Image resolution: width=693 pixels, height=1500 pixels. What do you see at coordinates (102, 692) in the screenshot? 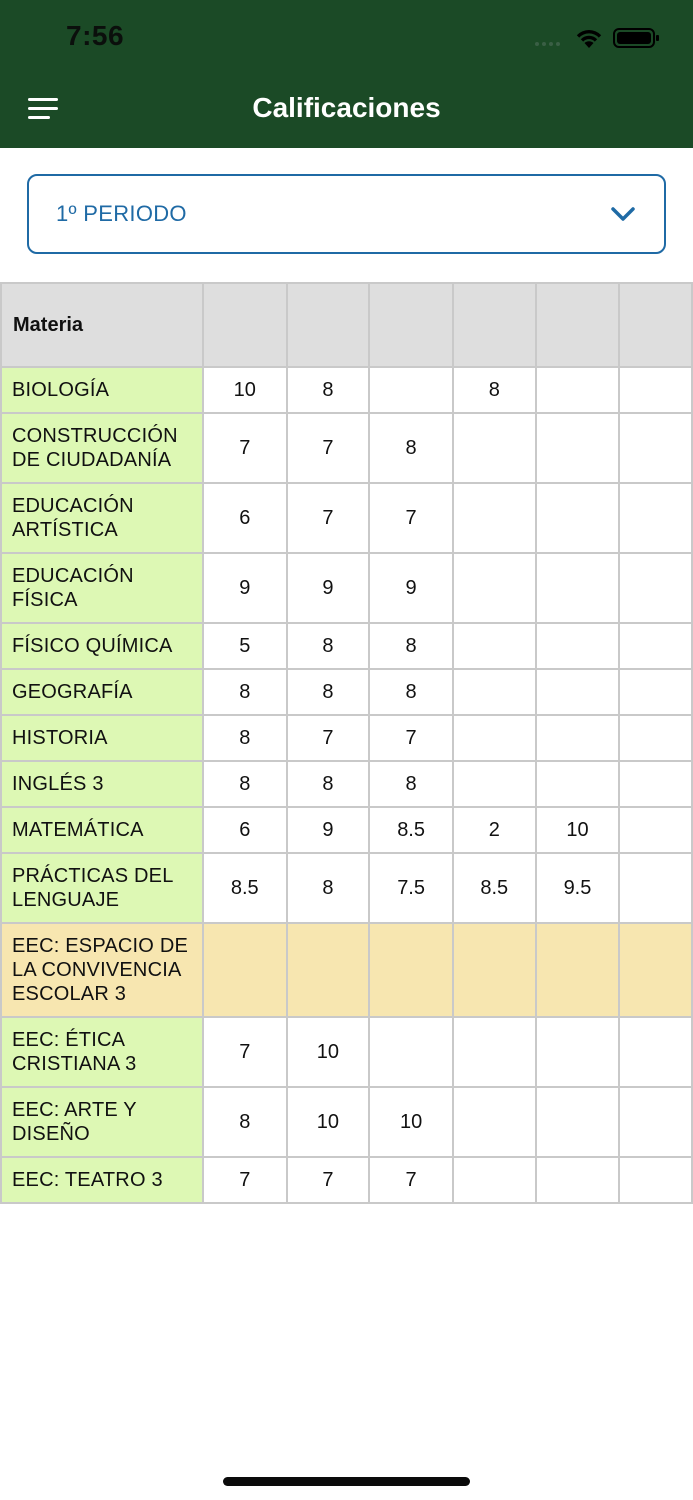
I see `subject-cell: GEOGRAFÍA` at bounding box center [102, 692].